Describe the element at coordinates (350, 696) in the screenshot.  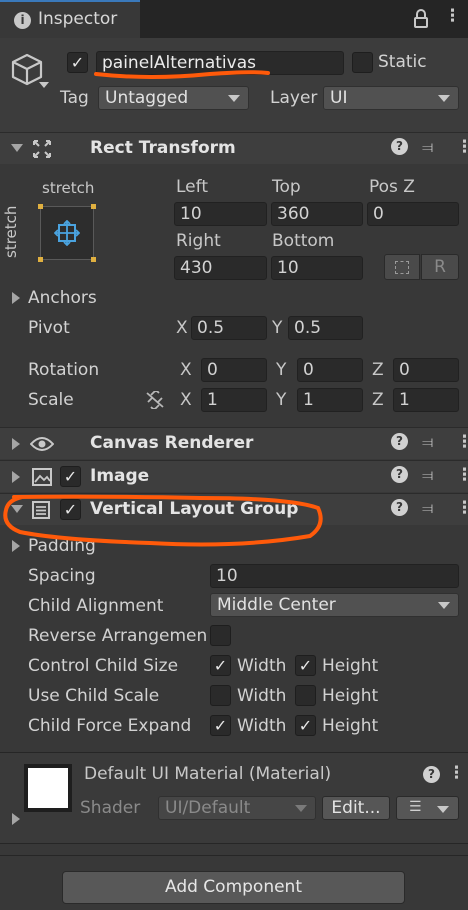
I see `use-scale-height-label: Height` at that location.